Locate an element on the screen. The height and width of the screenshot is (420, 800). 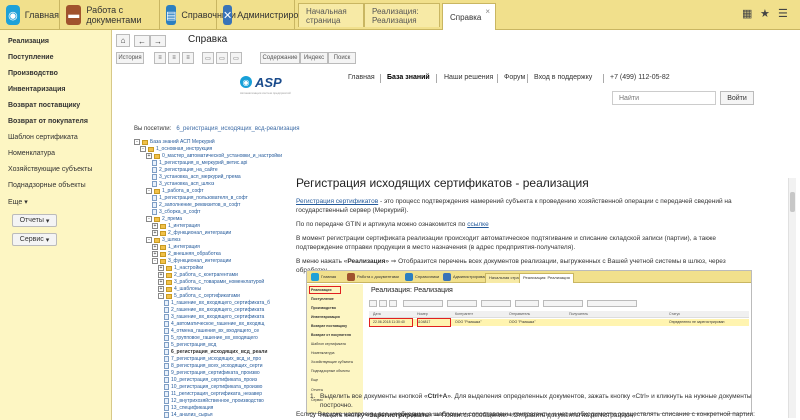
nav-item-inventory: Инвентаризация is located at coordinates (36, 89).